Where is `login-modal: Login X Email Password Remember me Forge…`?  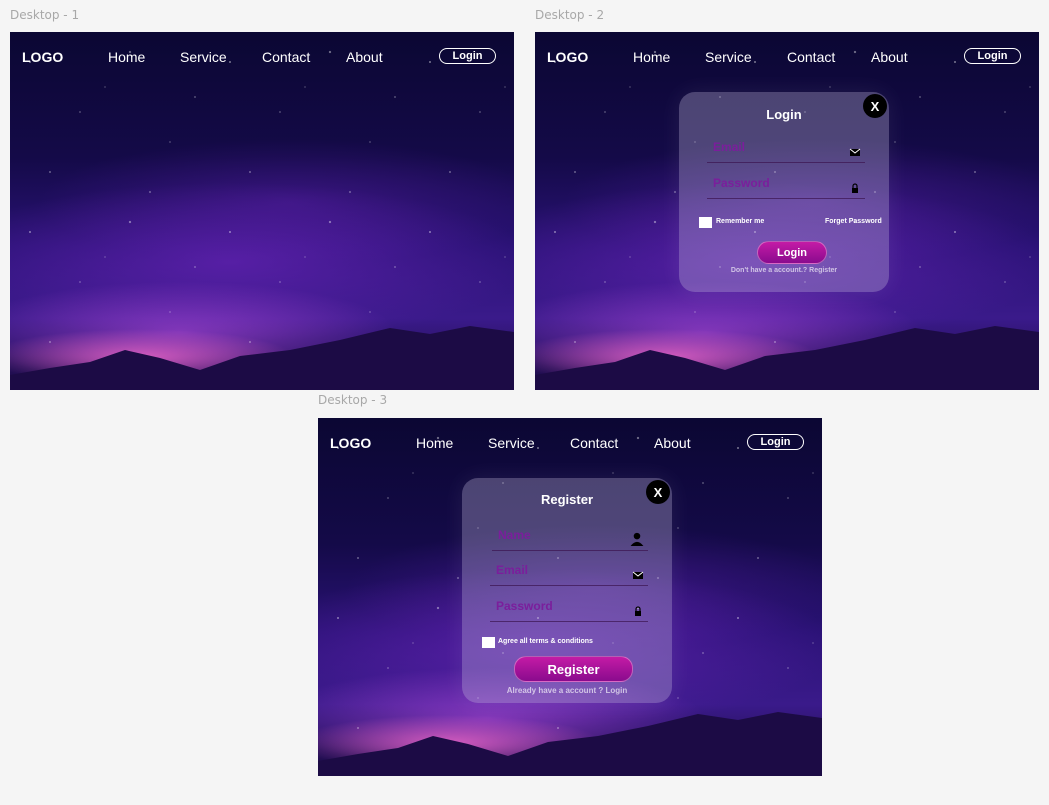
login-modal: Login X Email Password Remember me Forge… is located at coordinates (784, 192).